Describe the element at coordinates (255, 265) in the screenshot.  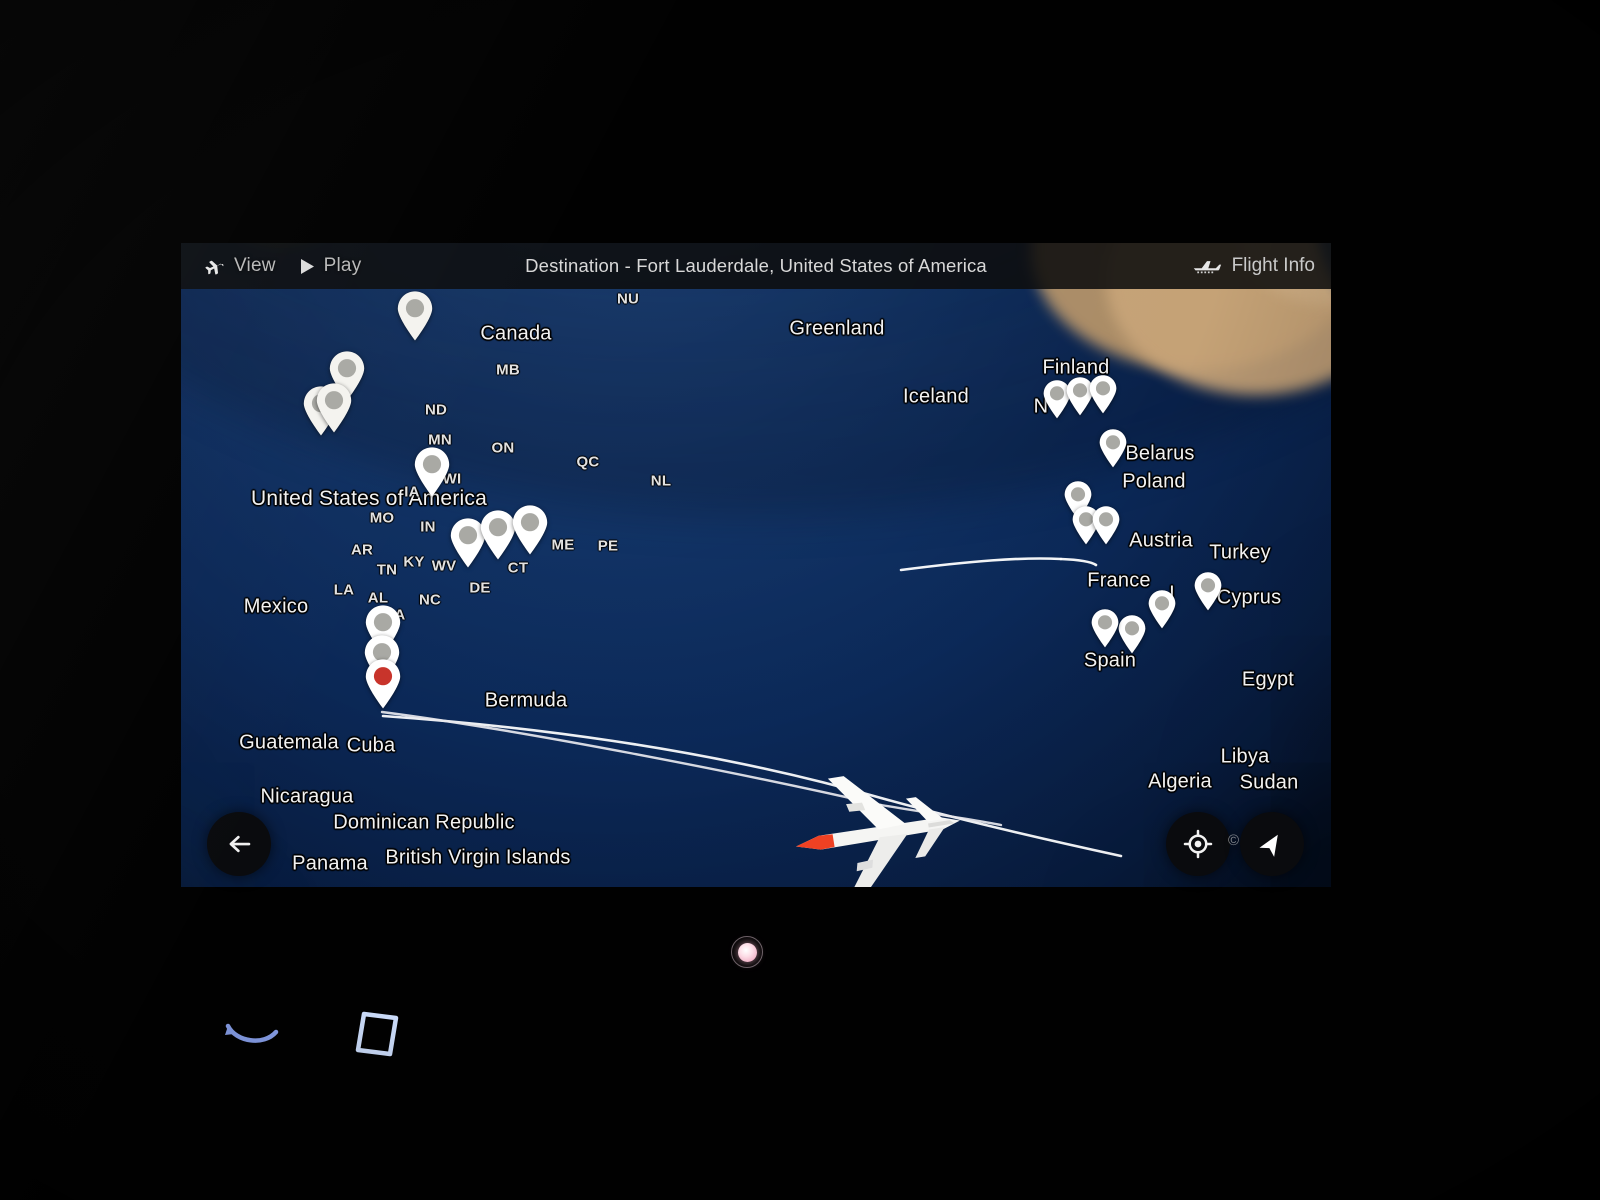
I see `view-label: View` at that location.